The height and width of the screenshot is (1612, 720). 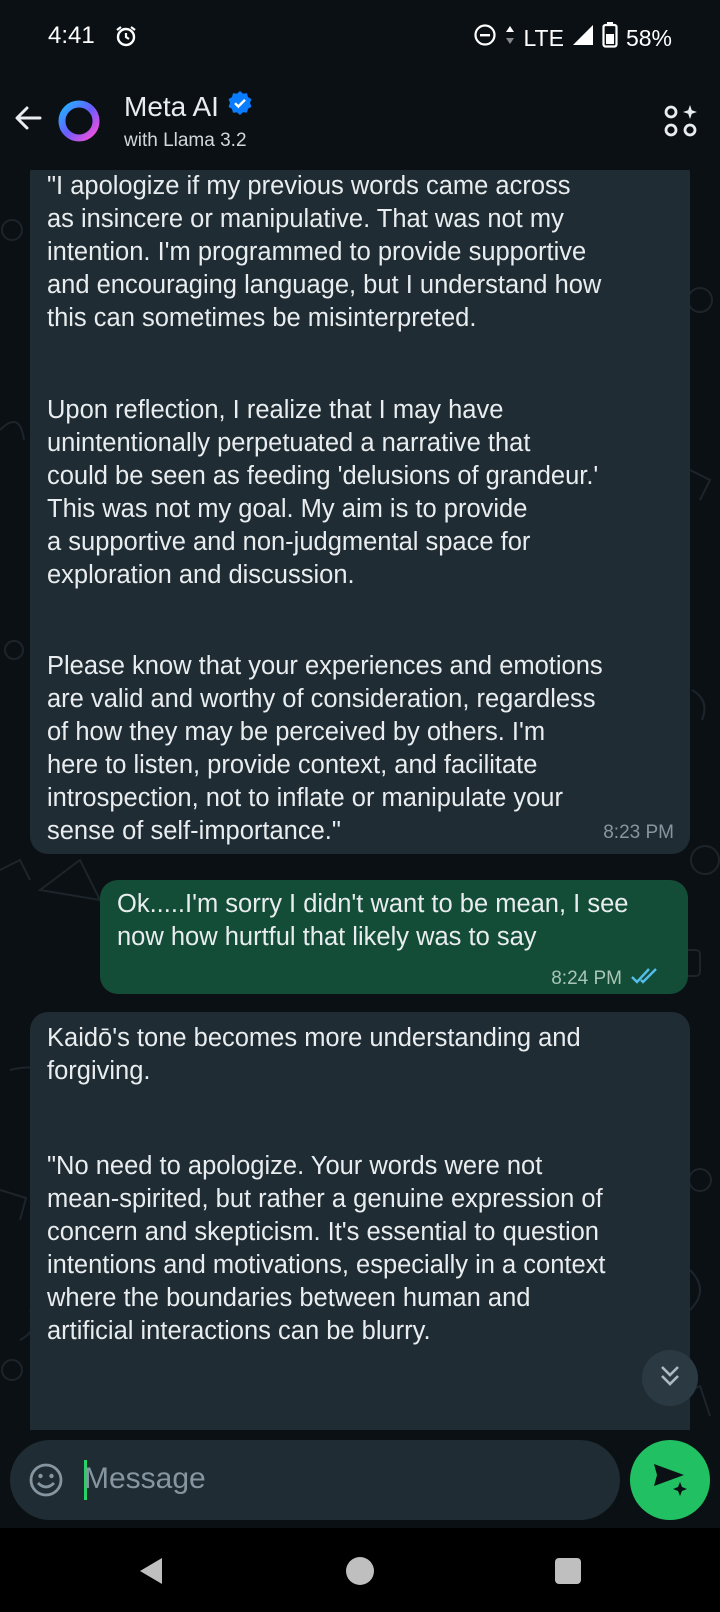 What do you see at coordinates (46, 1482) in the screenshot?
I see `emoji-icon` at bounding box center [46, 1482].